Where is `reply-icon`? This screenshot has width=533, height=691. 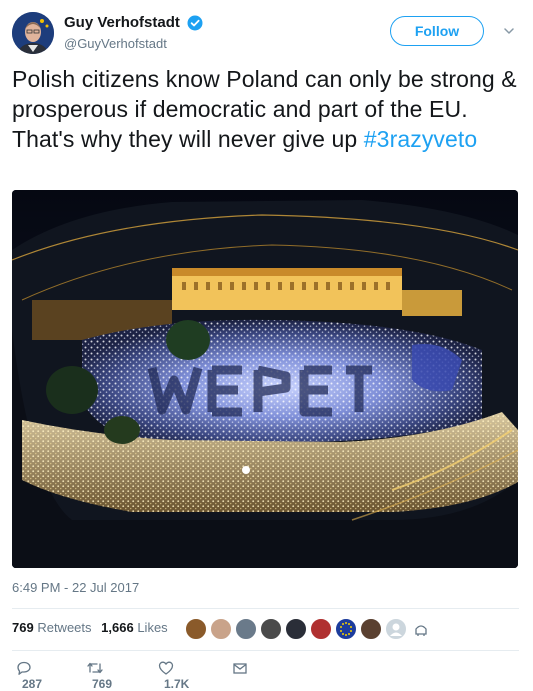
reply-icon is located at coordinates (24, 668).